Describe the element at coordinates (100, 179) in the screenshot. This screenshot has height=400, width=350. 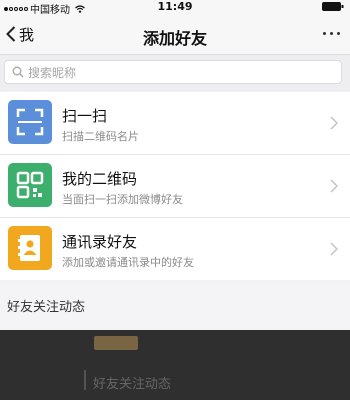
I see `item-title: 我的二维码` at that location.